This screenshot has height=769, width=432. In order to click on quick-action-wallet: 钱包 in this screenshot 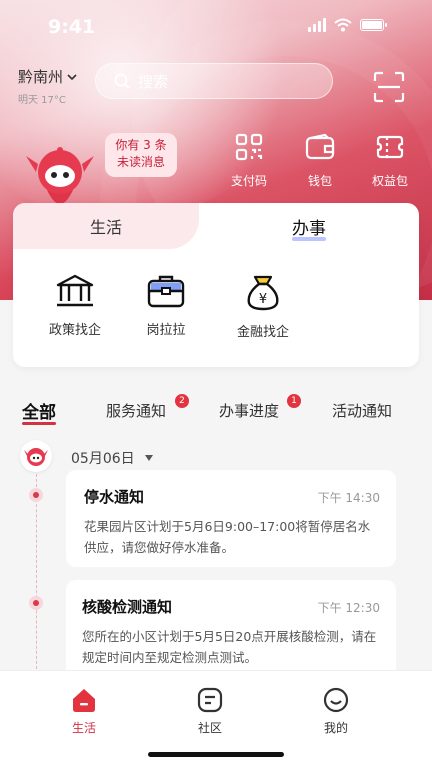, I will do `click(320, 159)`.